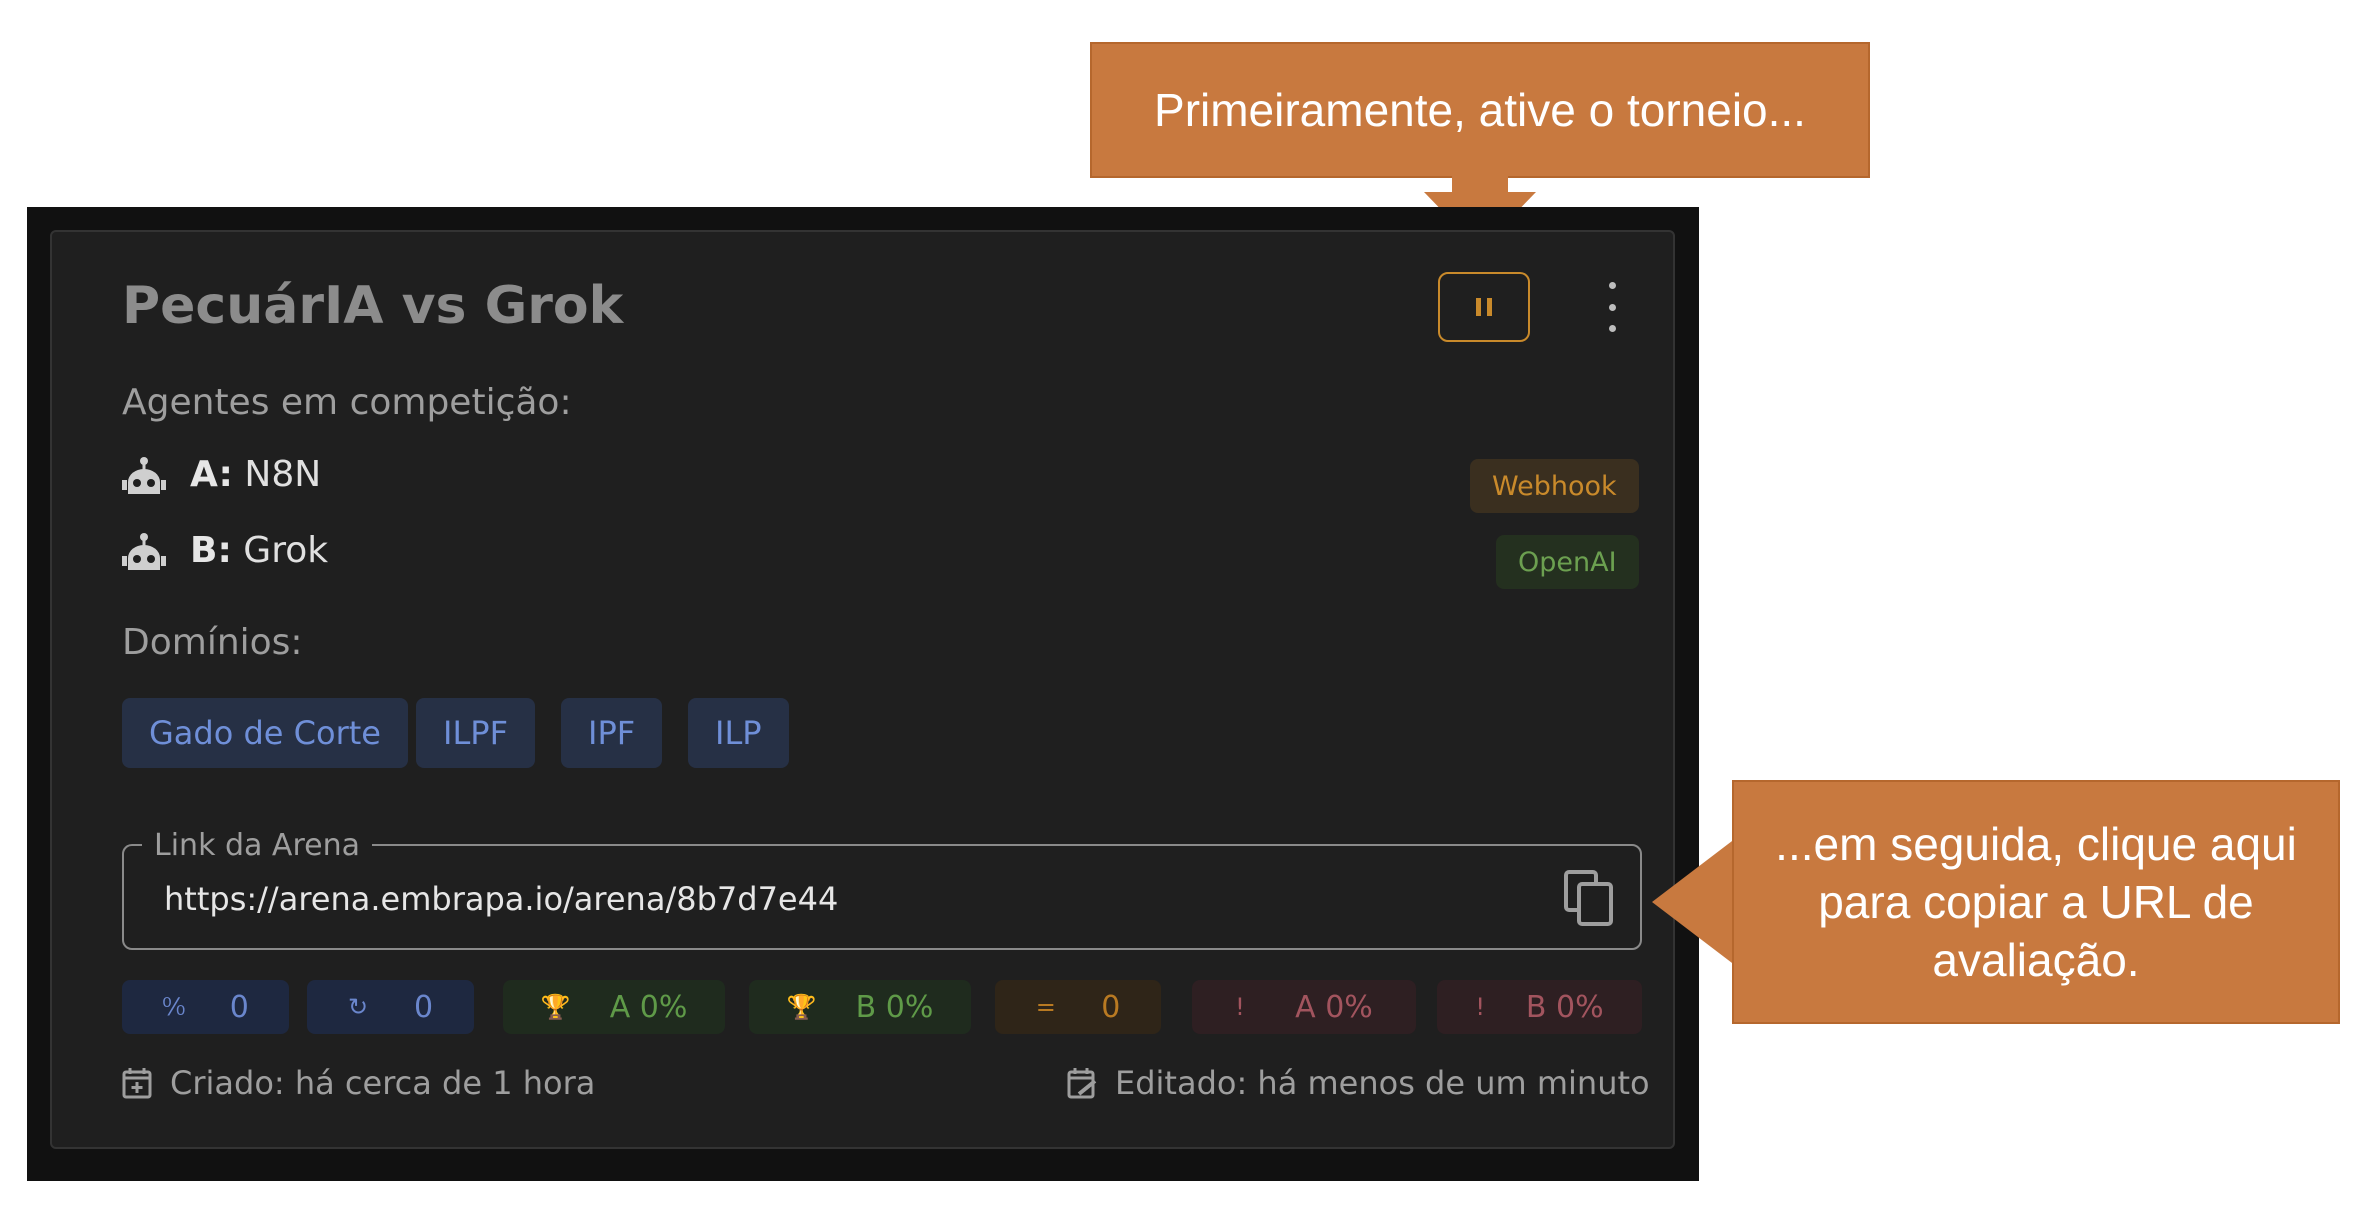 This screenshot has width=2368, height=1210. What do you see at coordinates (174, 1007) in the screenshot?
I see `percent-icon: ⁰⁄₀` at bounding box center [174, 1007].